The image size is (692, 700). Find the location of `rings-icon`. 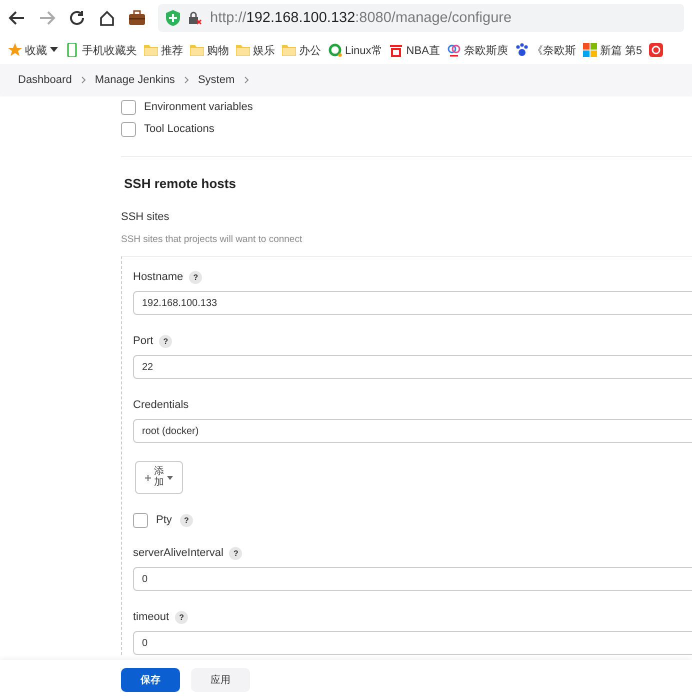

rings-icon is located at coordinates (453, 50).